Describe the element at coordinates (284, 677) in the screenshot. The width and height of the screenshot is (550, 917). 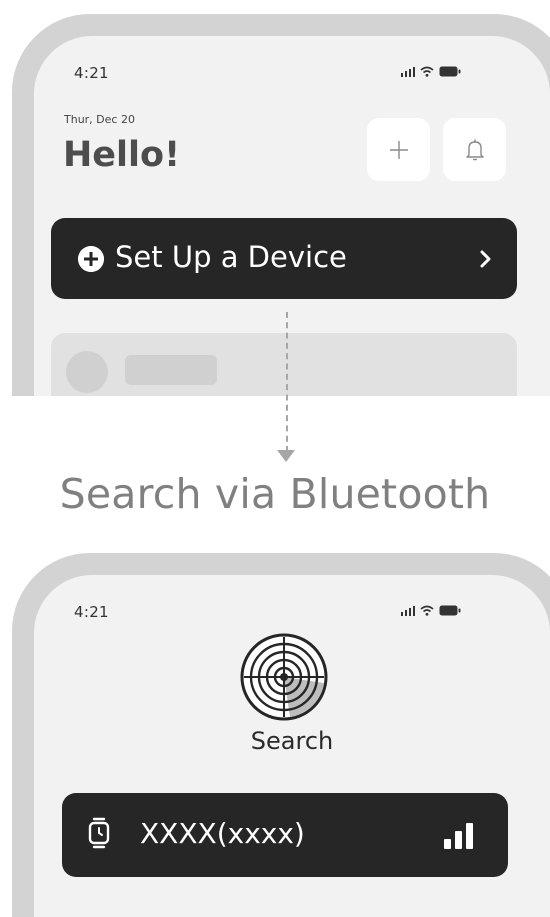
I see `radar-icon` at that location.